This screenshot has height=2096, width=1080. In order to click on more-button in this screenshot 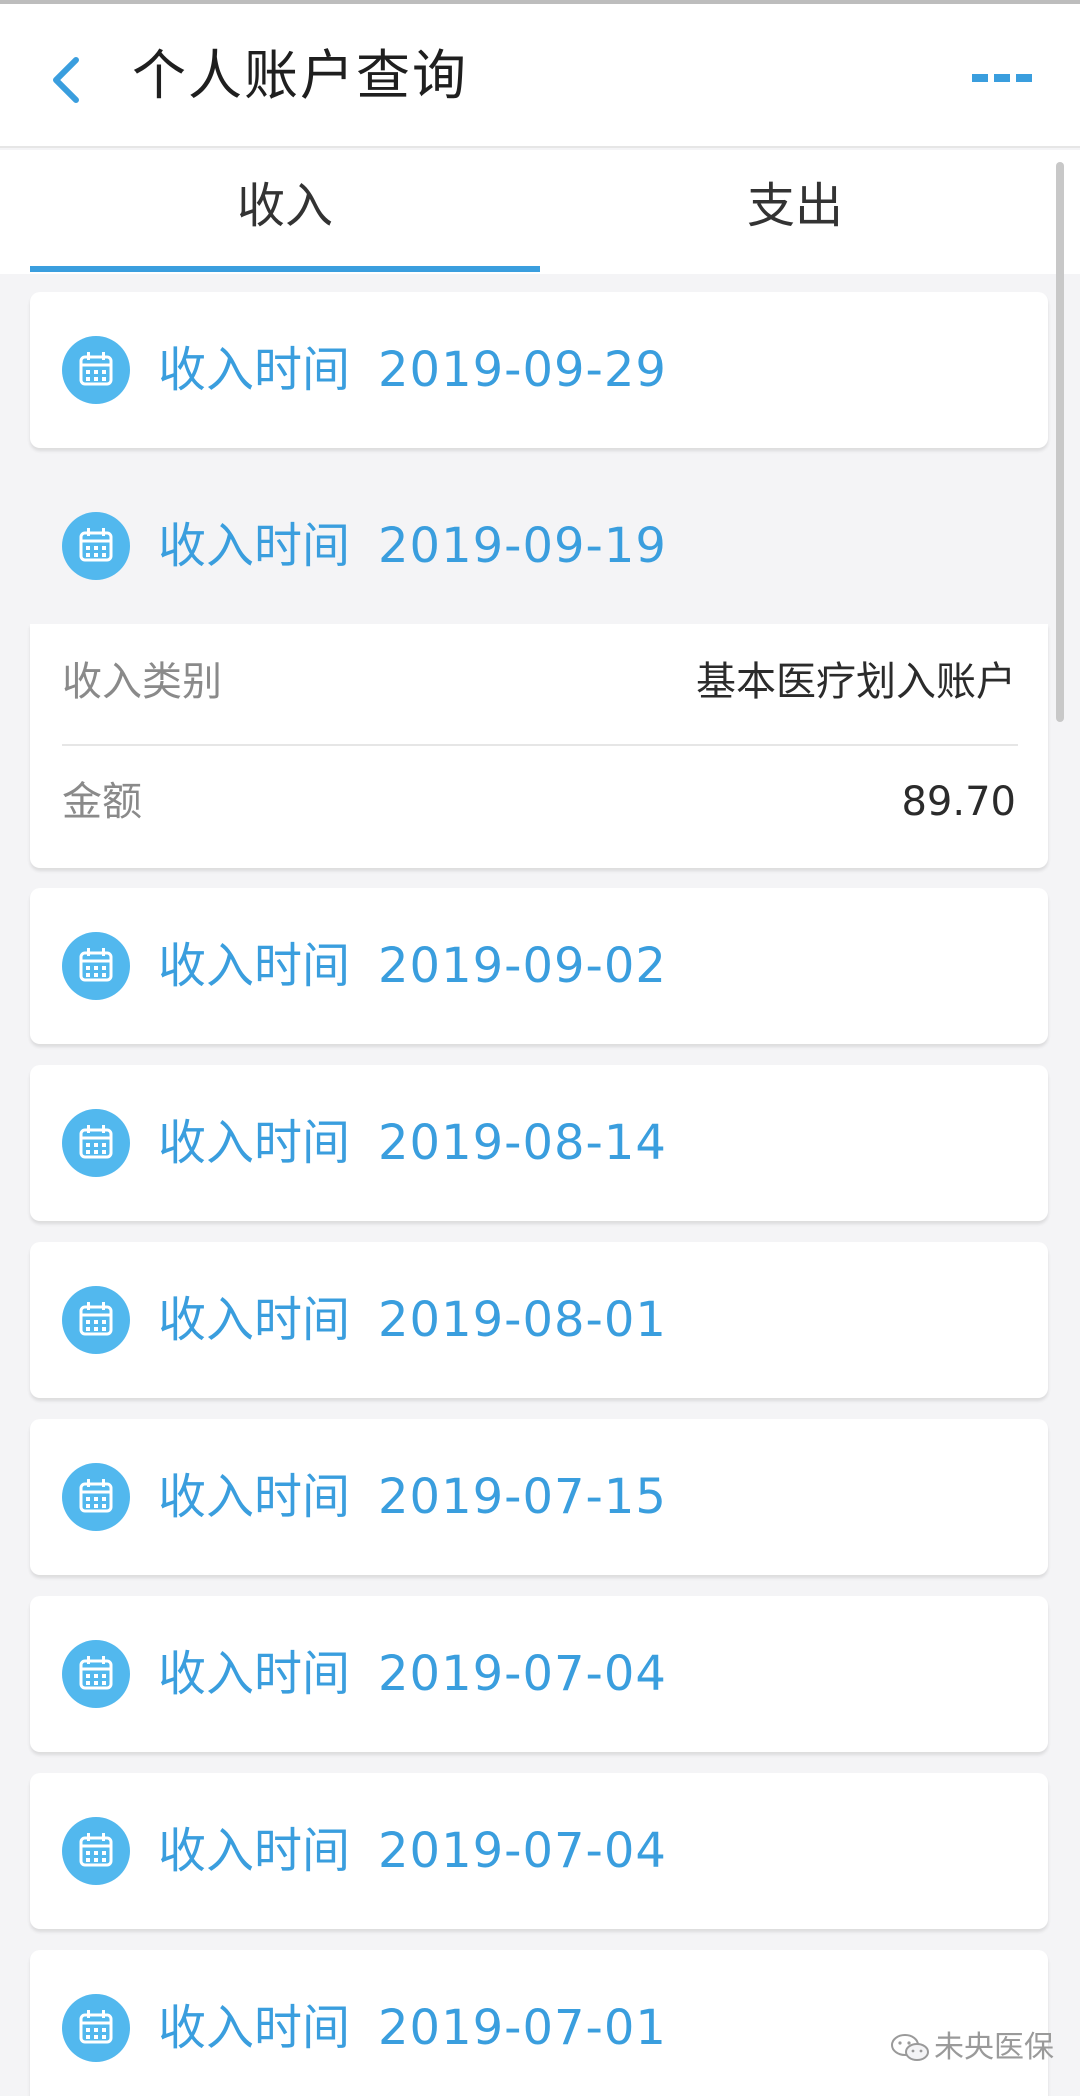, I will do `click(1002, 79)`.